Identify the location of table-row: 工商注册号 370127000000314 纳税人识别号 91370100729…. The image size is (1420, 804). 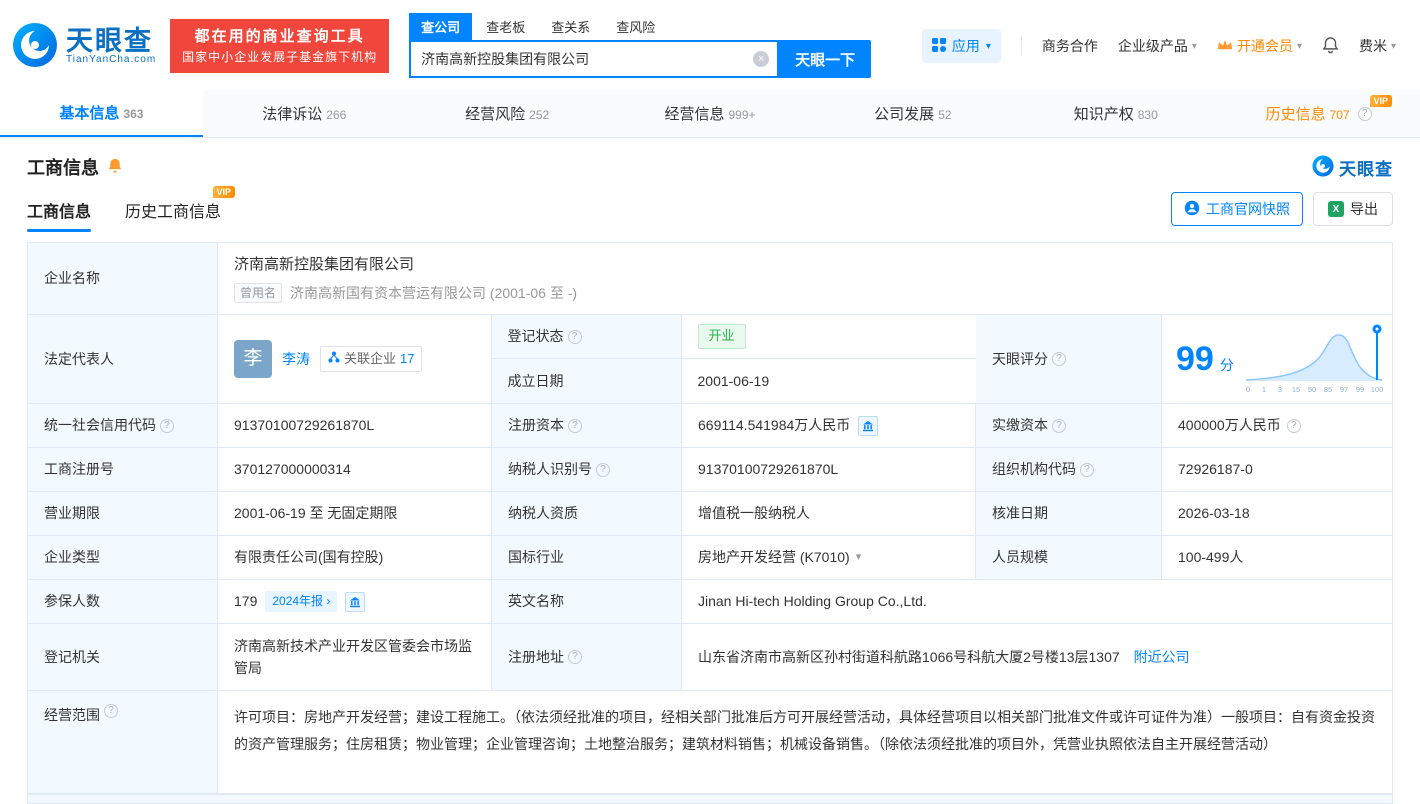
(710, 470).